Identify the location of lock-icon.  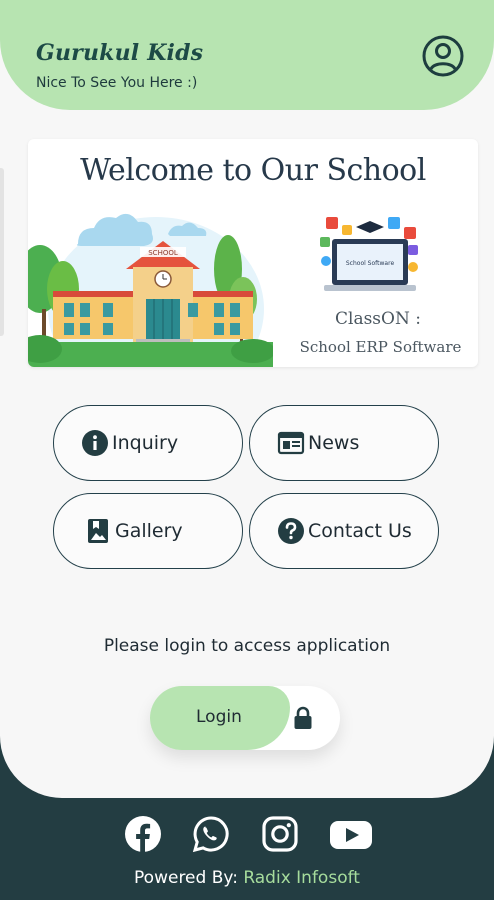
(303, 717).